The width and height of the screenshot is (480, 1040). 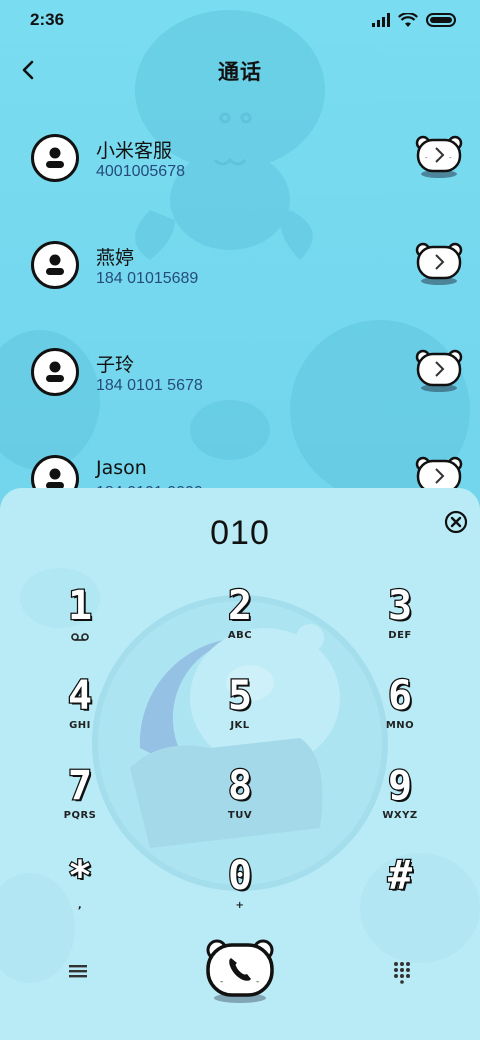 What do you see at coordinates (400, 635) in the screenshot?
I see `key-letters: DEF` at bounding box center [400, 635].